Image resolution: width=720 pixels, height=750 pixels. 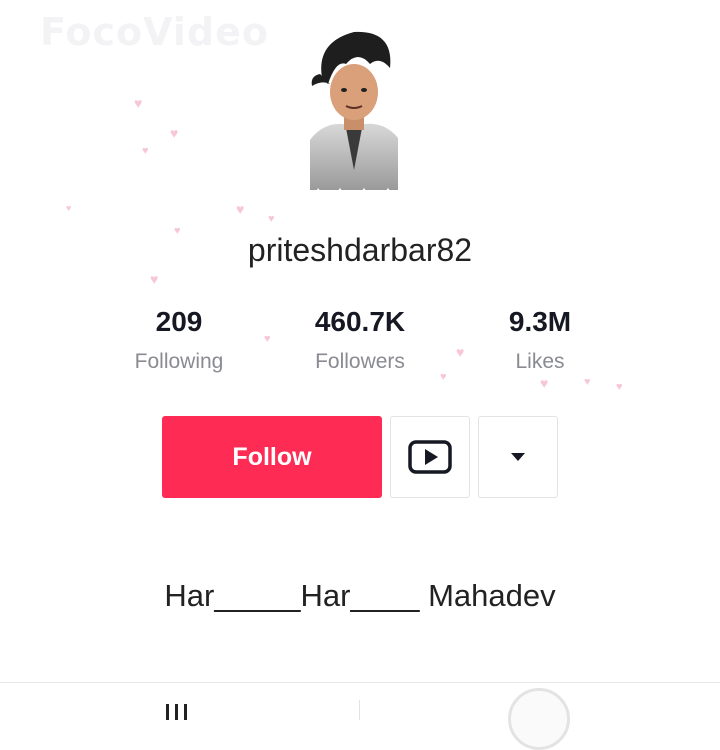 I want to click on stat-label: Likes, so click(x=540, y=361).